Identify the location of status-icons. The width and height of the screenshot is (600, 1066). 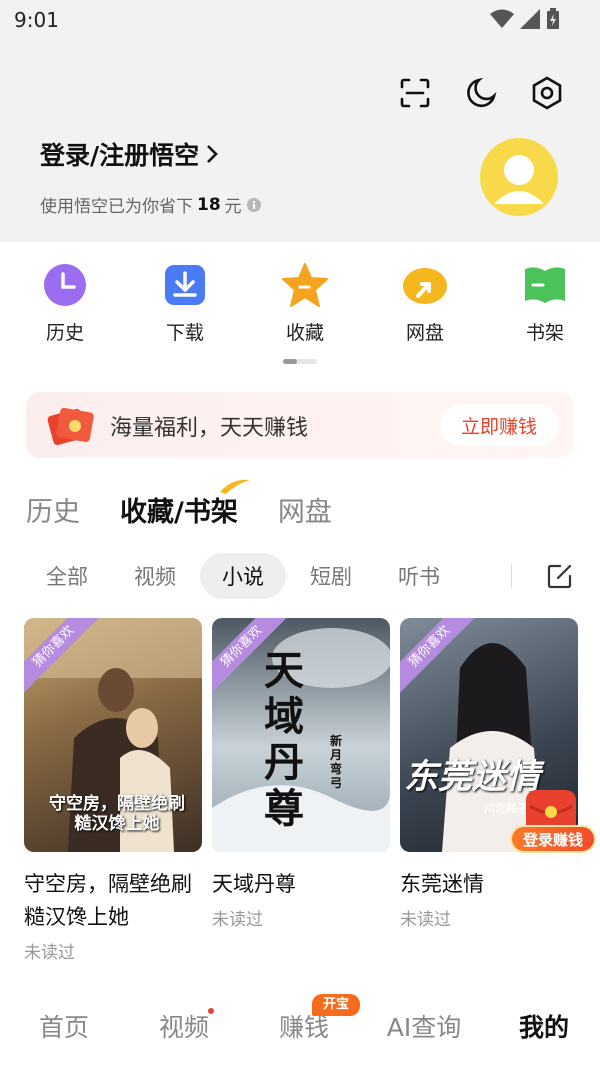
(525, 19).